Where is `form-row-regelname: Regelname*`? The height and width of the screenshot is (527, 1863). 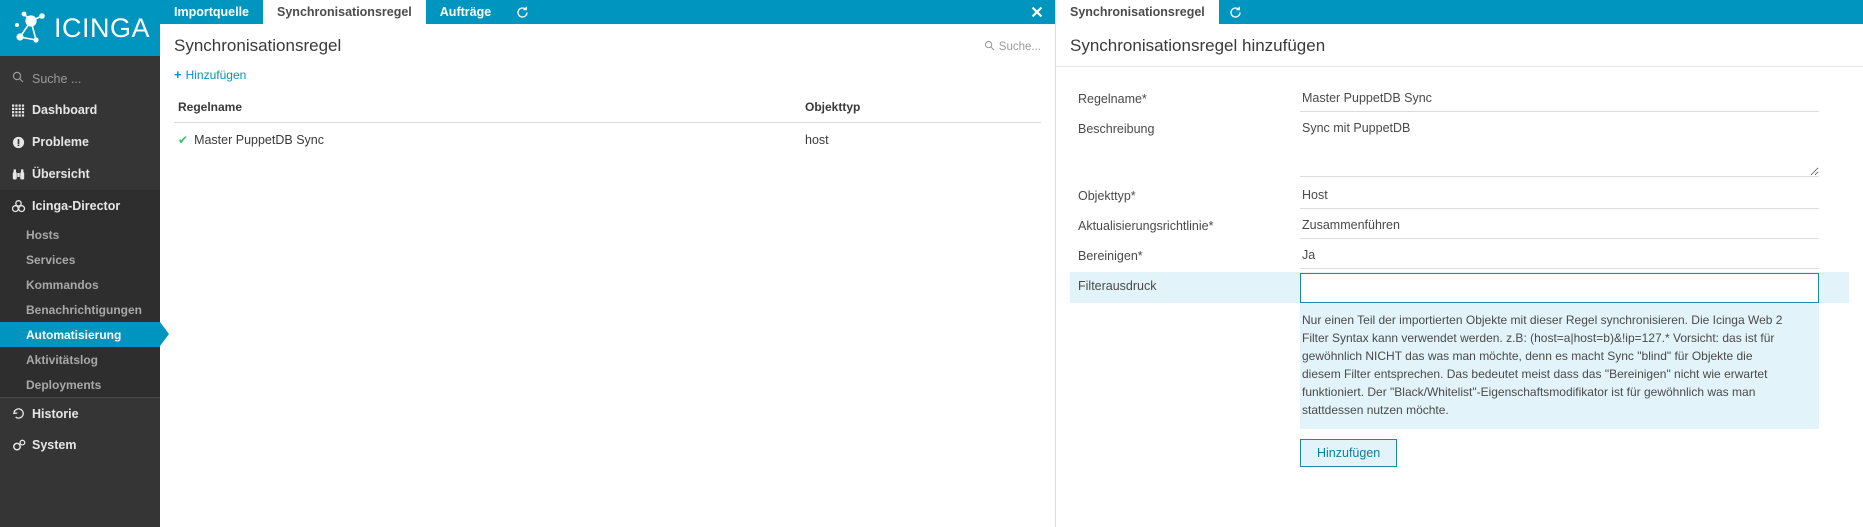
form-row-regelname: Regelname* is located at coordinates (1459, 100).